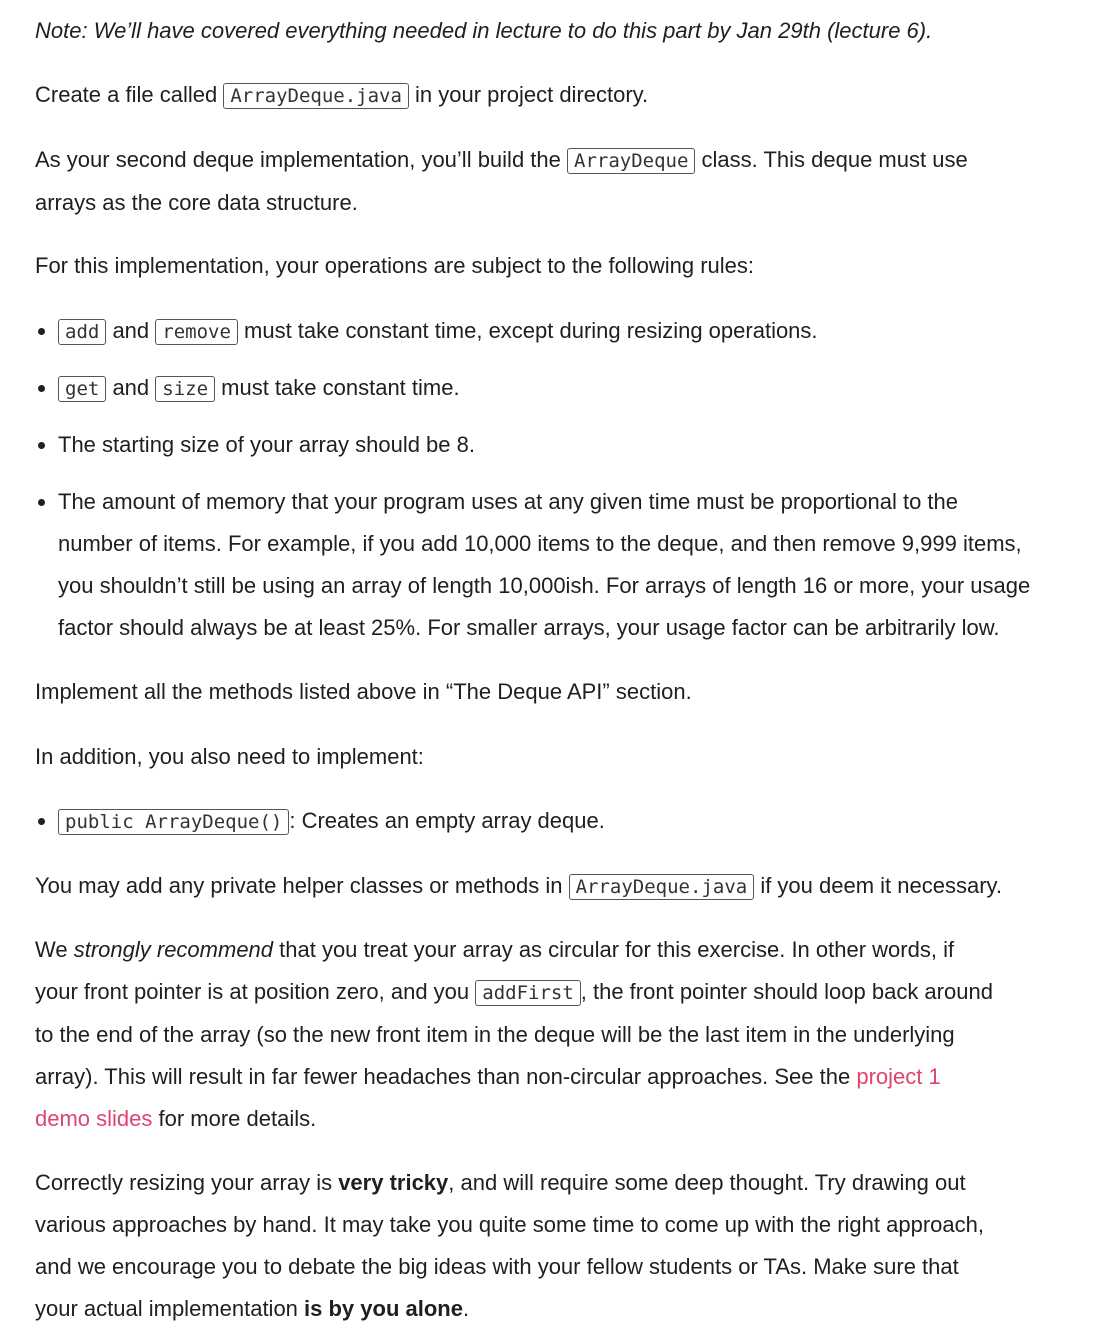 This screenshot has height=1332, width=1112. What do you see at coordinates (631, 161) in the screenshot?
I see `code-arraydeque: ArrayDeque` at bounding box center [631, 161].